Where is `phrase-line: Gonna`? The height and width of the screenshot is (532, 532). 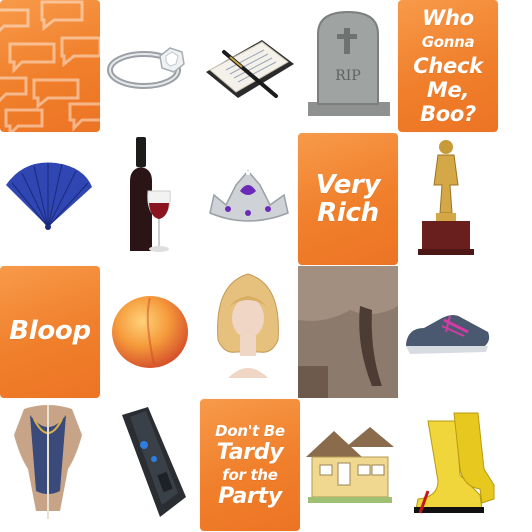
phrase-line: Gonna is located at coordinates (448, 42).